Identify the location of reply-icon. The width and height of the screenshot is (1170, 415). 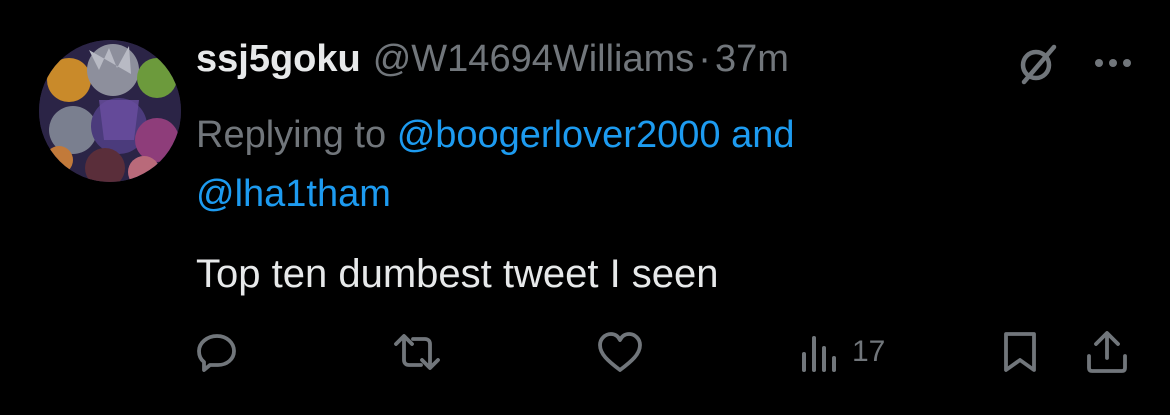
(216, 353).